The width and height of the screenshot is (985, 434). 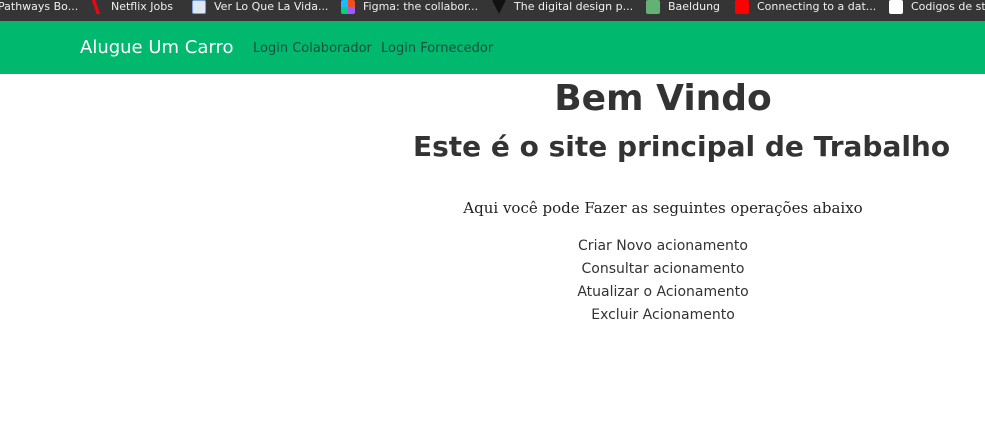 What do you see at coordinates (742, 7) in the screenshot?
I see `youtube-icon` at bounding box center [742, 7].